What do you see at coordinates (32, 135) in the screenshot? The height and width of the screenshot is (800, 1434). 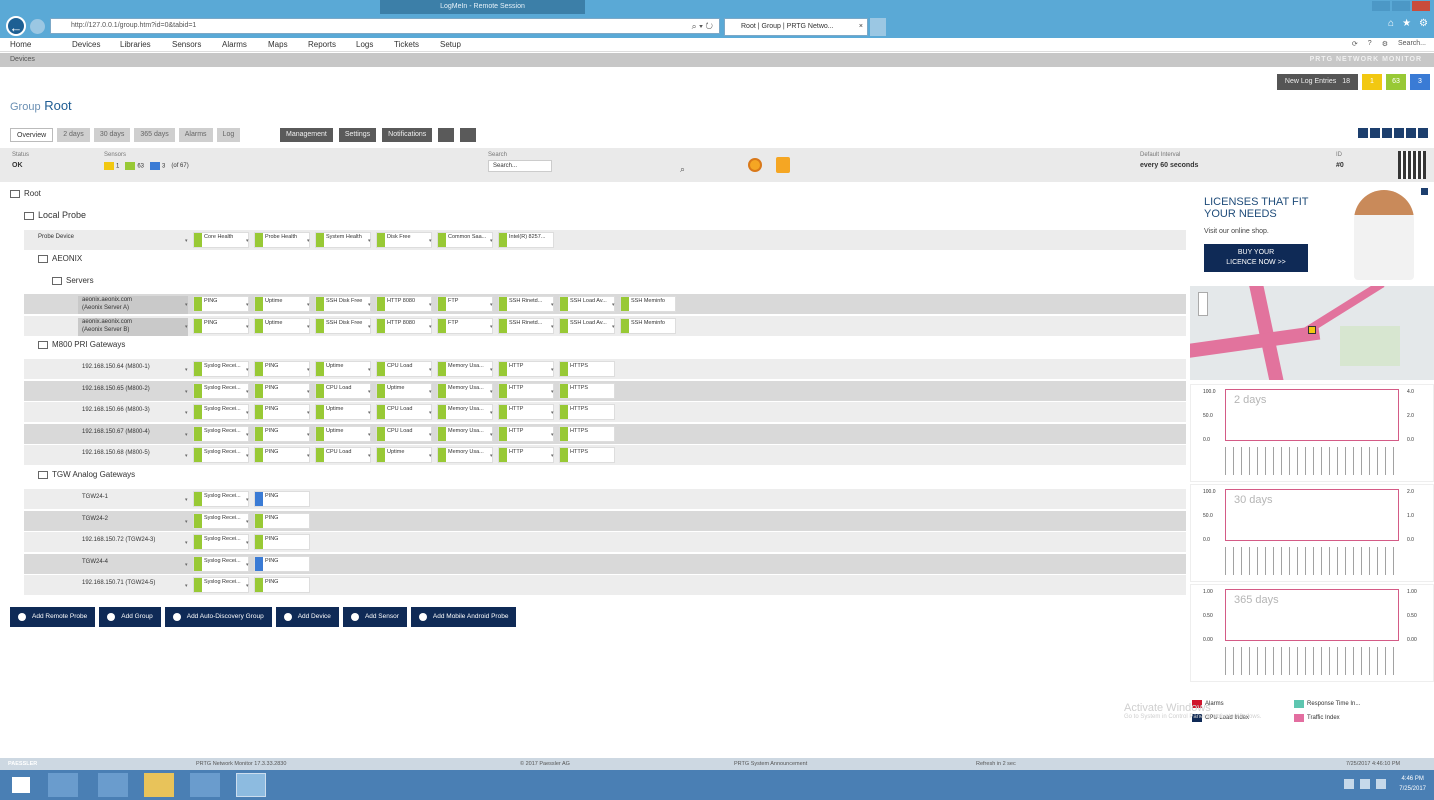 I see `tab-overview: Overview` at bounding box center [32, 135].